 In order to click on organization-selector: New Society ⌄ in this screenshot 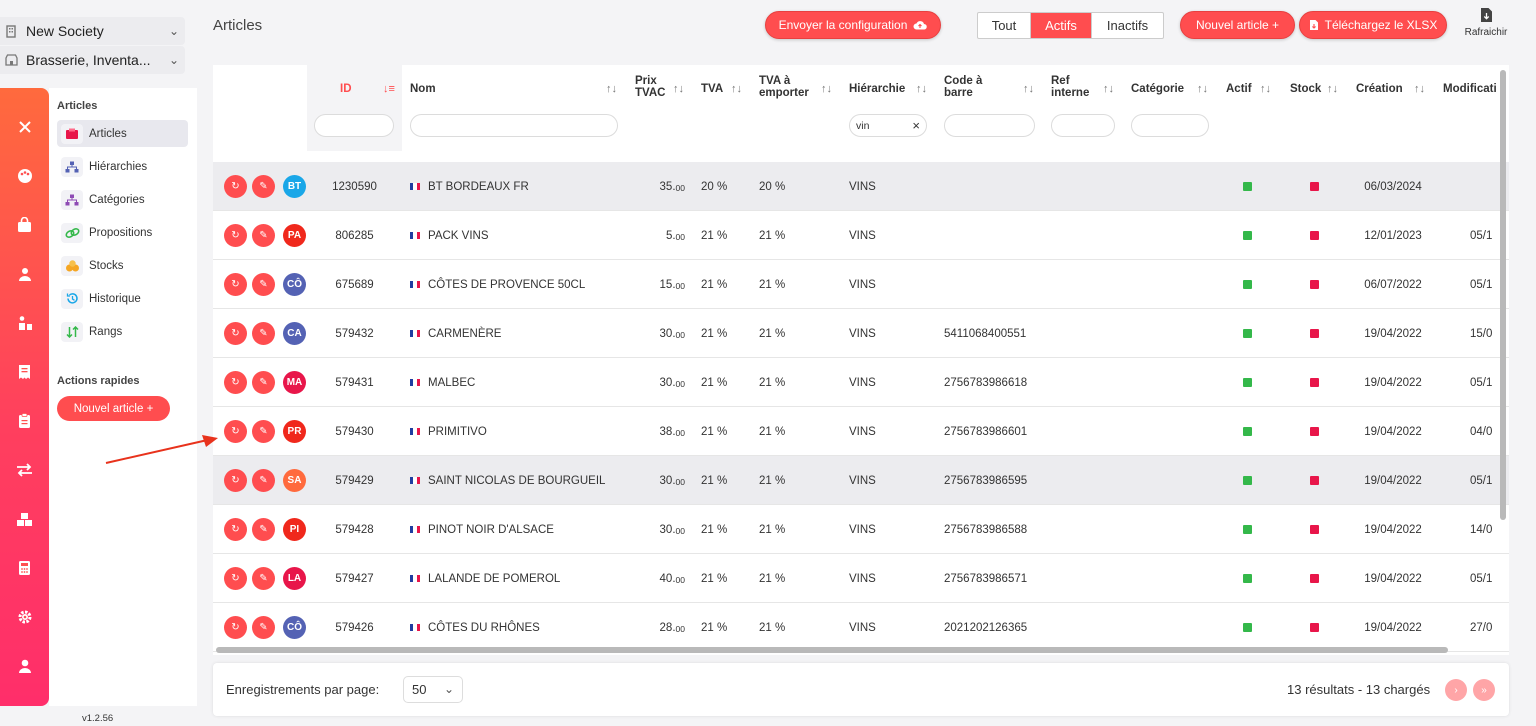, I will do `click(92, 31)`.